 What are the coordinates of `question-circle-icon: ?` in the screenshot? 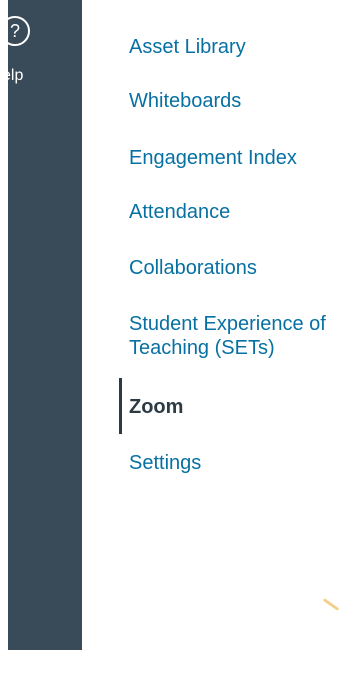 It's located at (19, 31).